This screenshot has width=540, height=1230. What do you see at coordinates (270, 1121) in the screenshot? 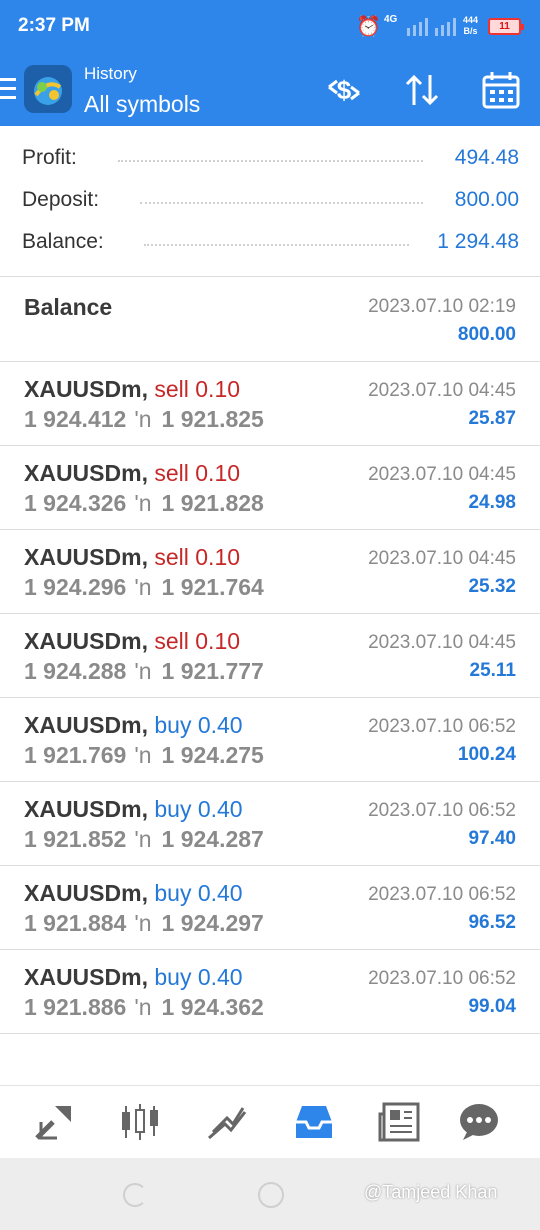
I see `bottom-navigation` at bounding box center [270, 1121].